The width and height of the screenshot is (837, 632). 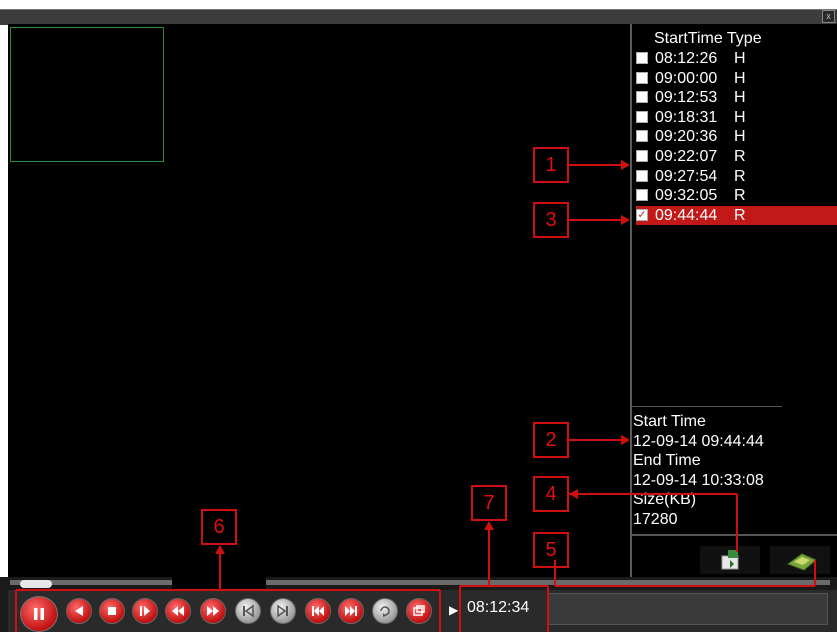 What do you see at coordinates (420, 582) in the screenshot?
I see `seek-bar` at bounding box center [420, 582].